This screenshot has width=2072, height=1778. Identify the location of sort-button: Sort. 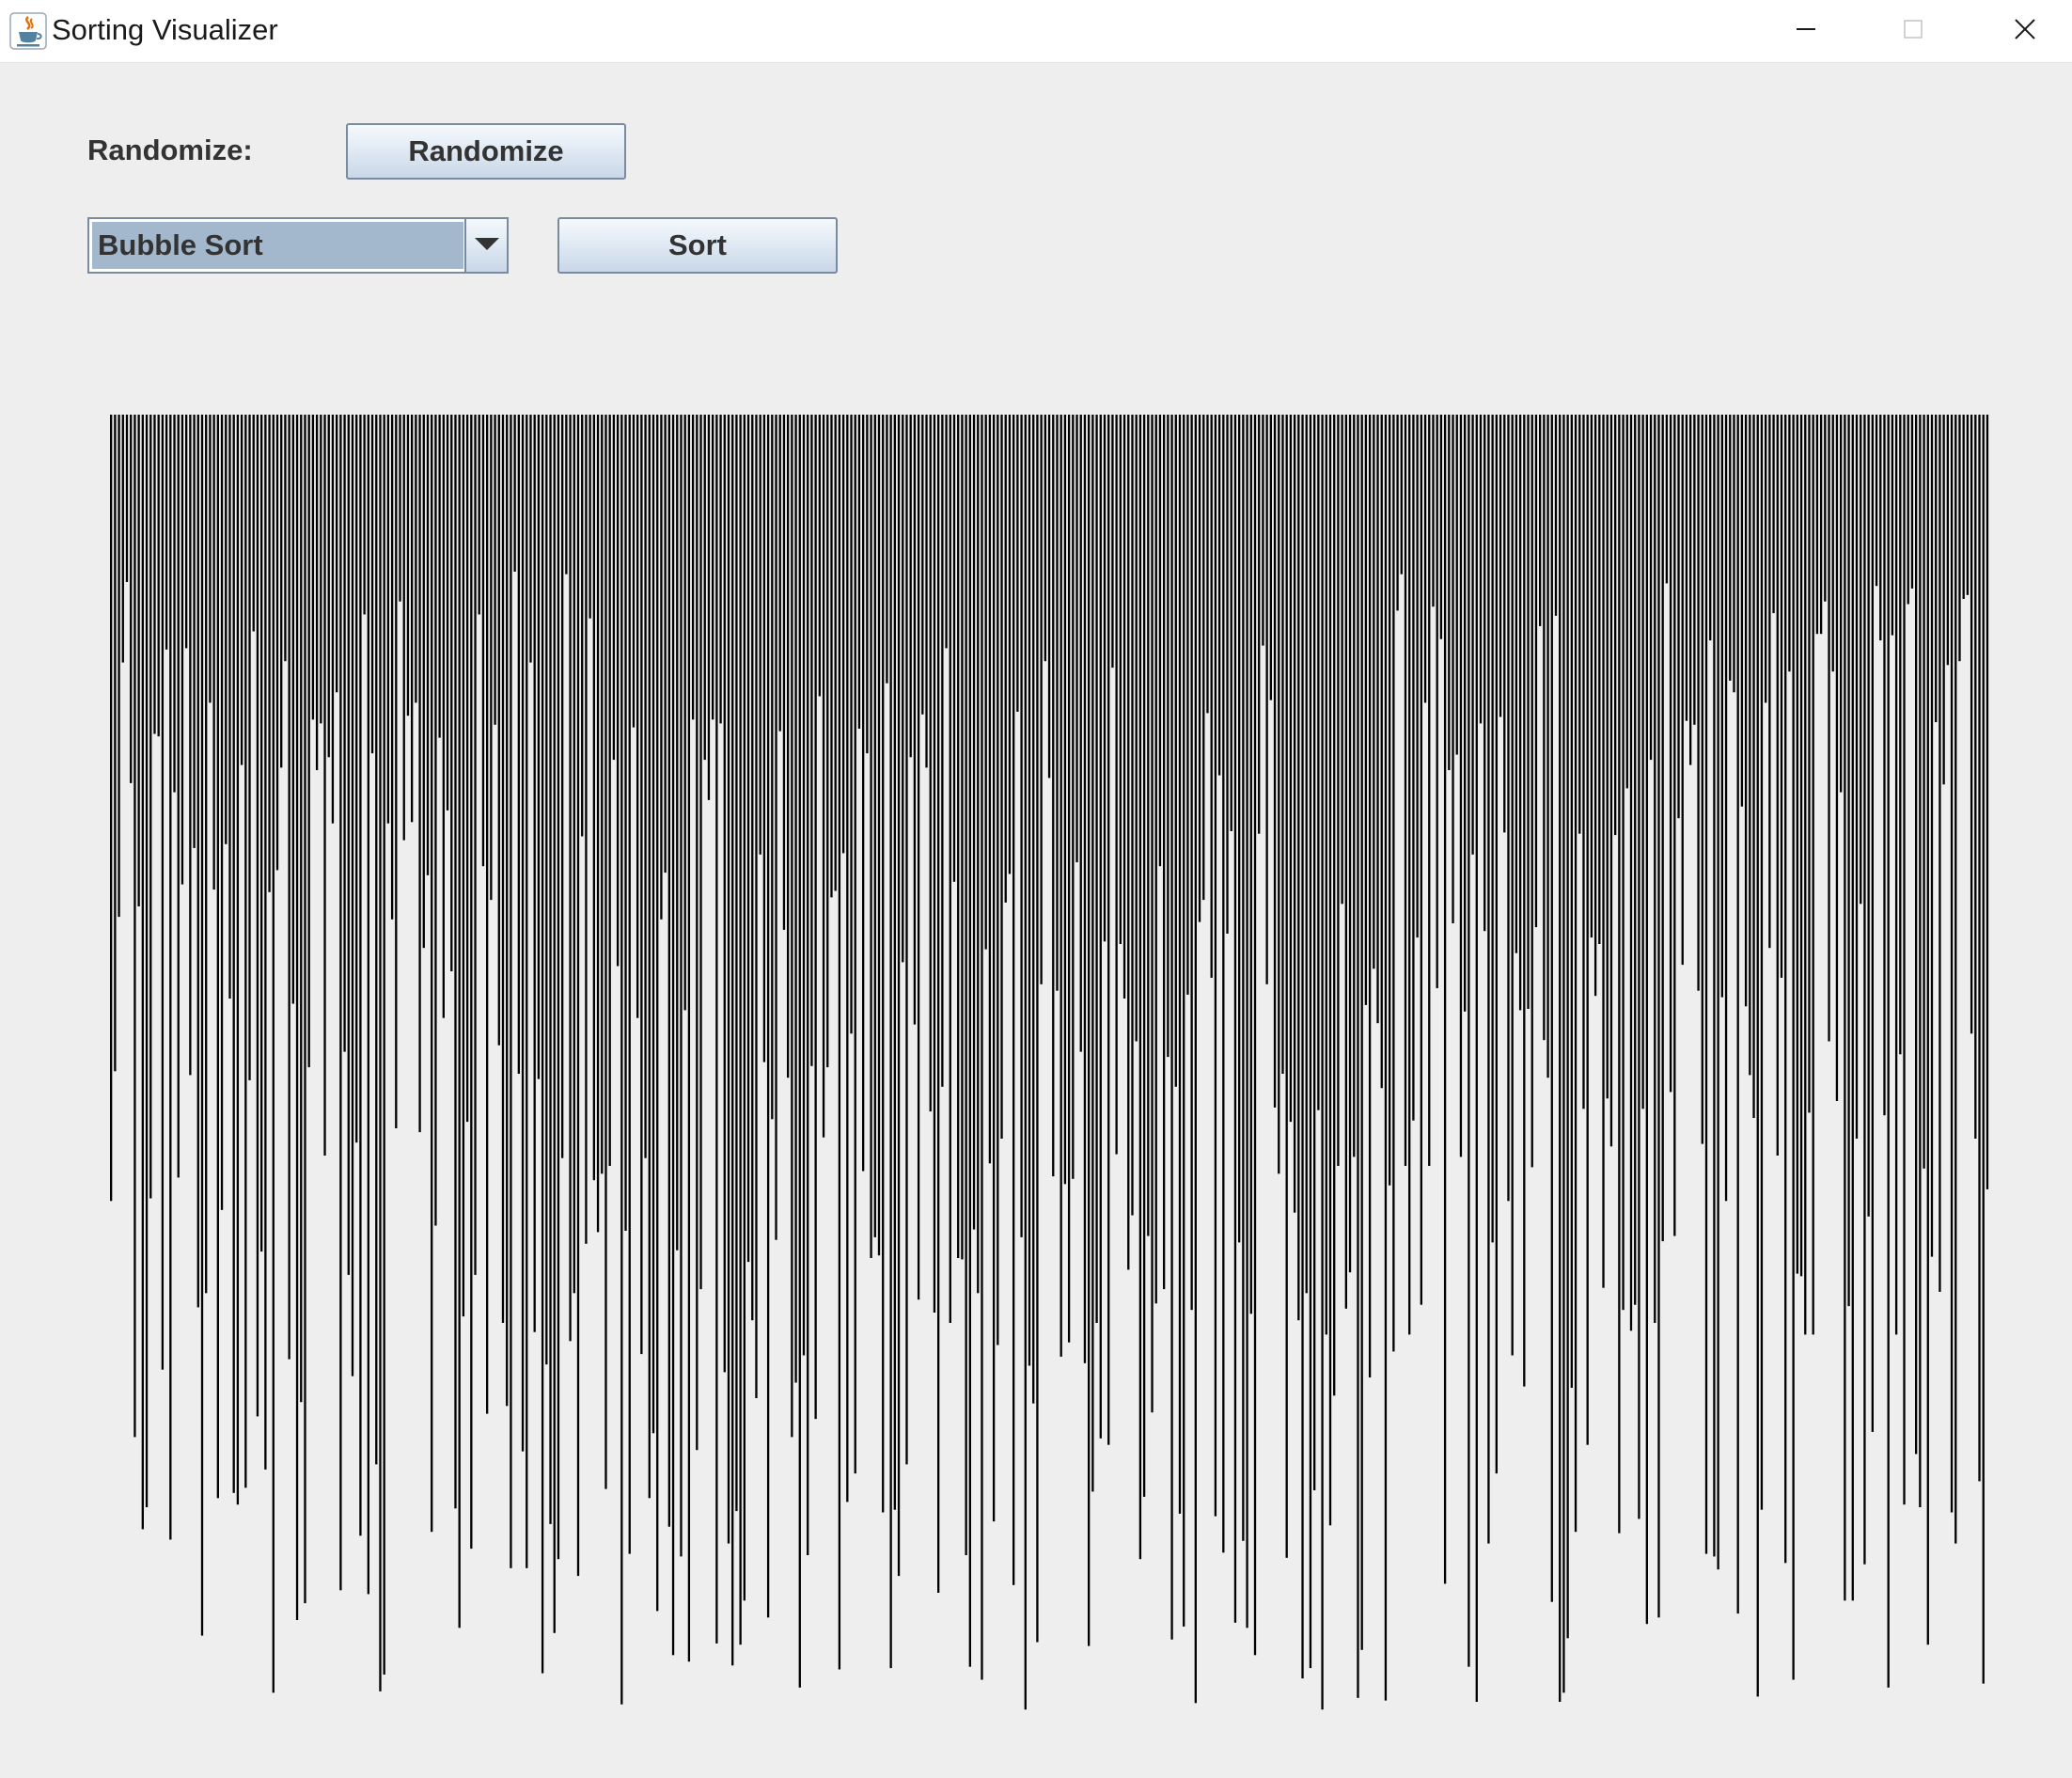
(697, 245).